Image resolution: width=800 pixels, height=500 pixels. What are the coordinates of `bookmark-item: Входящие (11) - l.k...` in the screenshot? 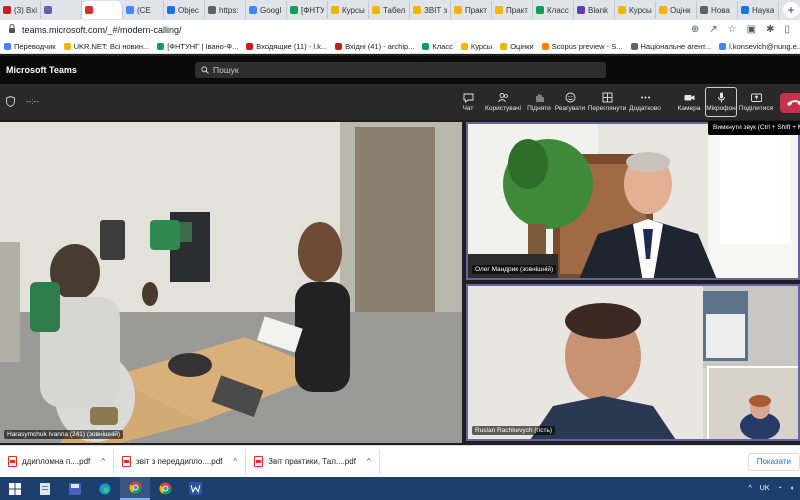 It's located at (286, 46).